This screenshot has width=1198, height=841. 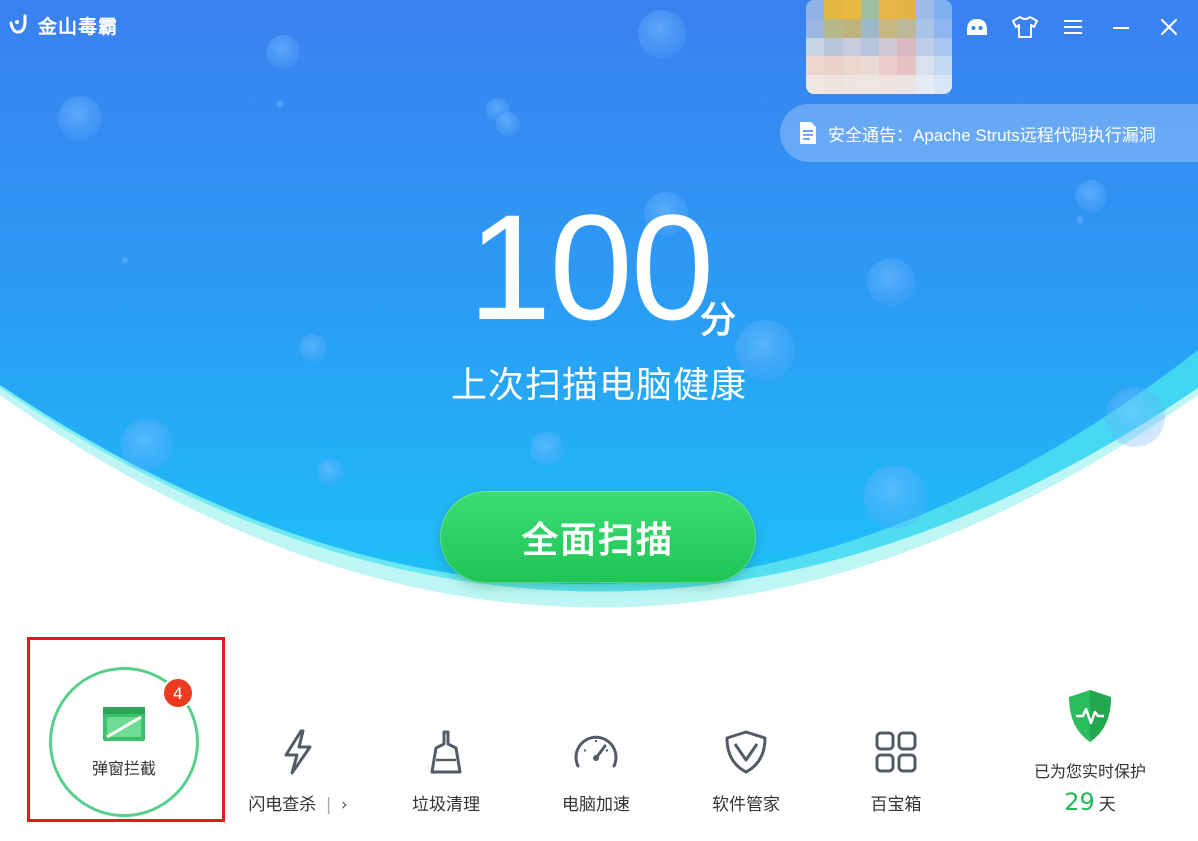 I want to click on tool-software-manager: 软件管家, so click(x=746, y=771).